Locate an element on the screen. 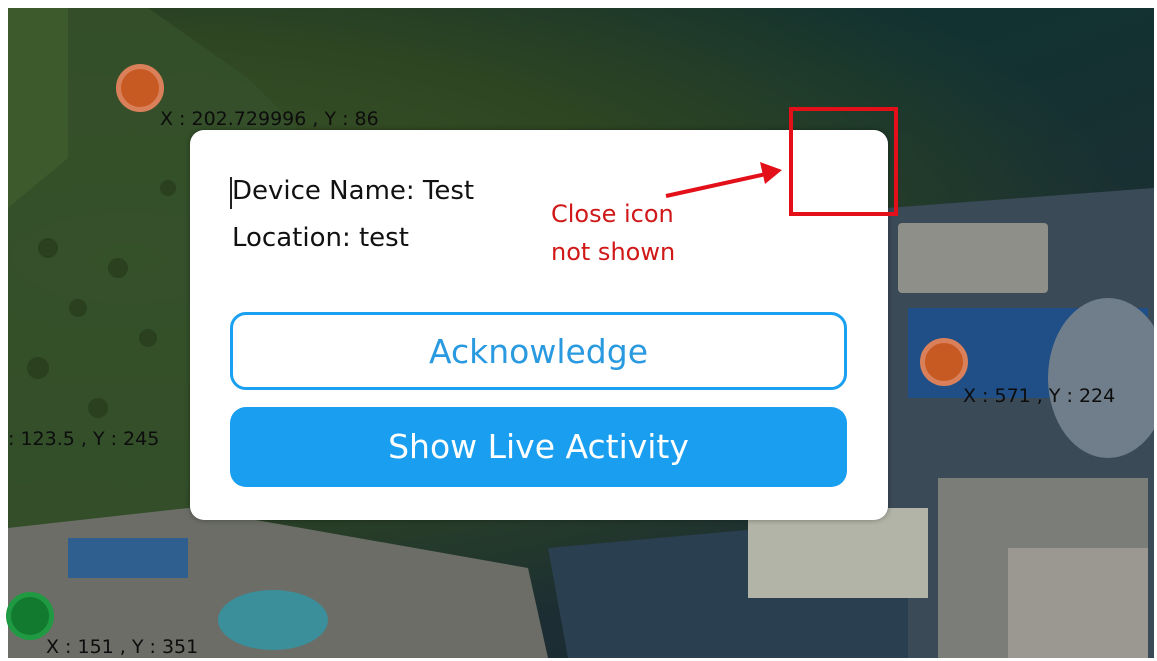  annotation-text-line2: not shown is located at coordinates (613, 252).